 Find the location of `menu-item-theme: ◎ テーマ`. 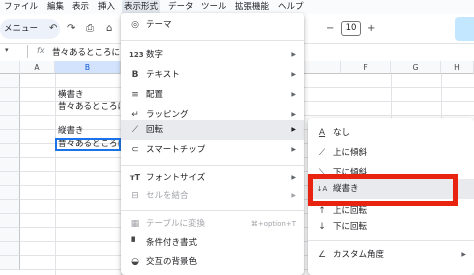

menu-item-theme: ◎ テーマ is located at coordinates (212, 25).